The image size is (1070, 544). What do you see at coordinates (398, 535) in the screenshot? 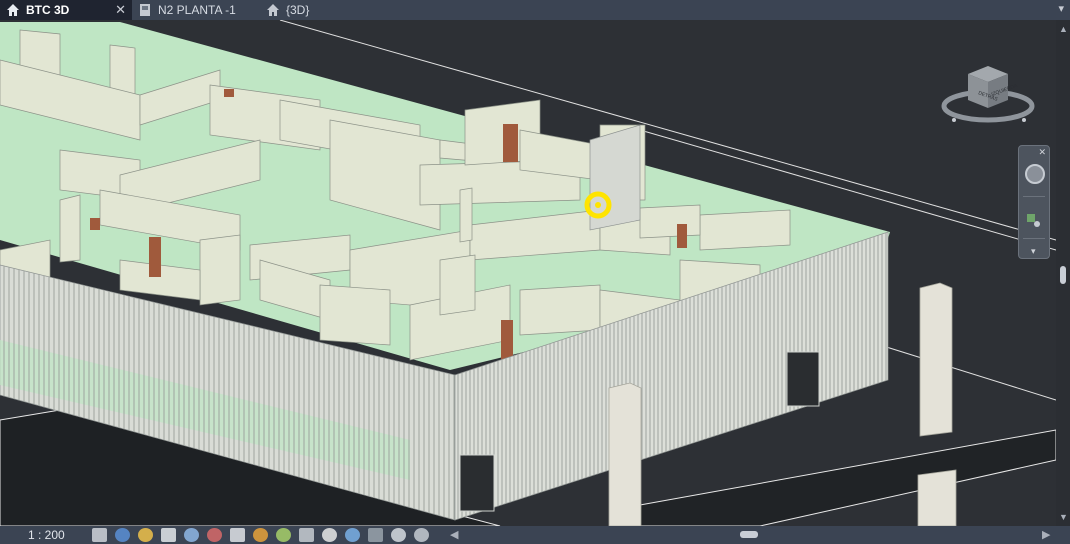
I see `reveal-constraints-icon` at bounding box center [398, 535].